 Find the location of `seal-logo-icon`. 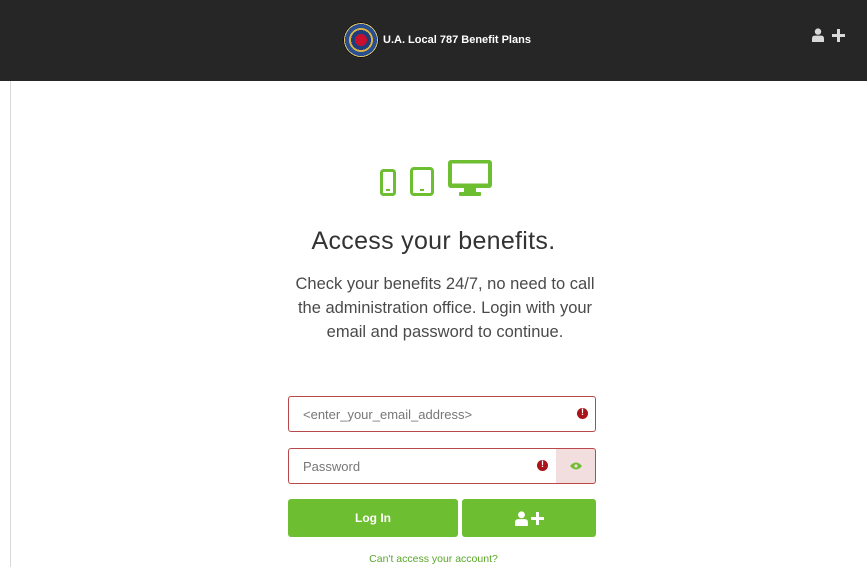

seal-logo-icon is located at coordinates (361, 40).